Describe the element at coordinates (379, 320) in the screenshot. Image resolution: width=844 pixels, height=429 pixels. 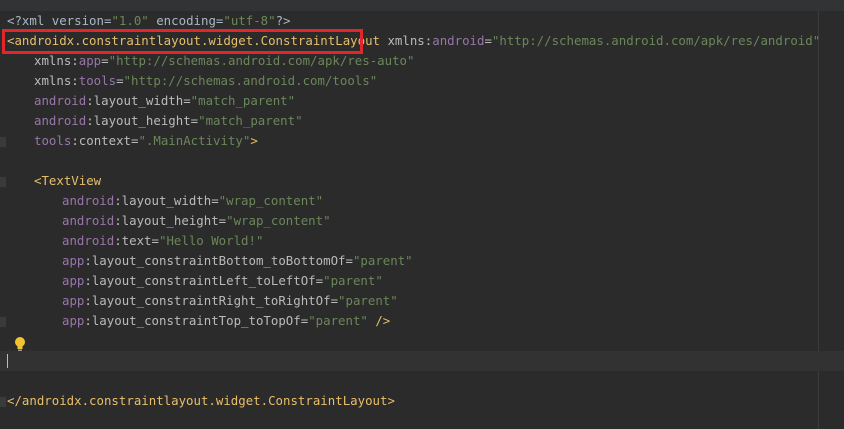
I see `self-closing-bracket: />` at that location.